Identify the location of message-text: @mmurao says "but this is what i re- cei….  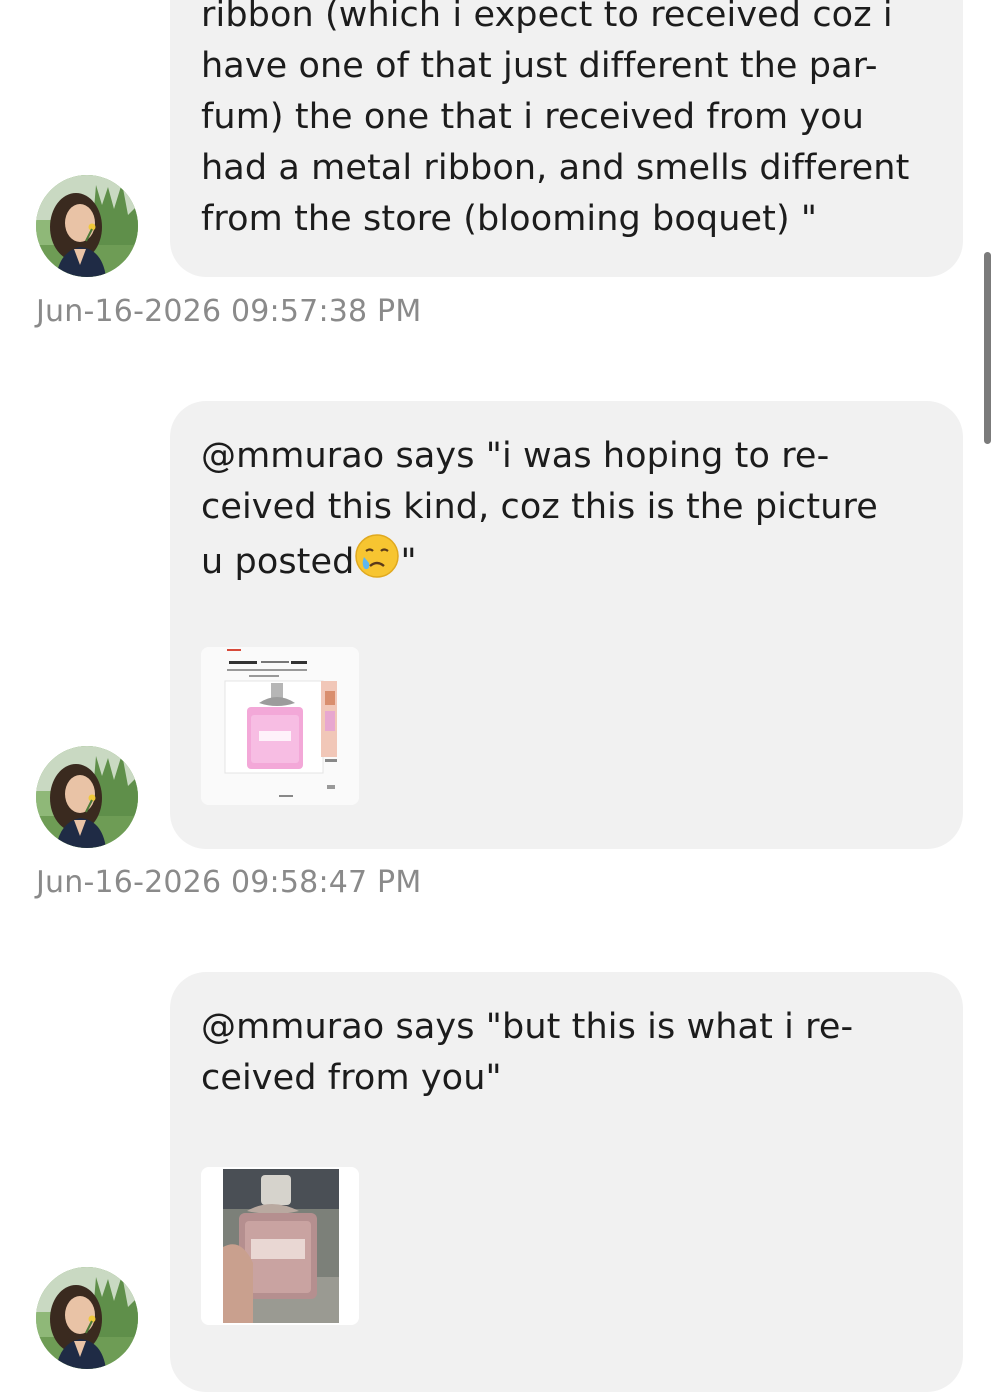
(571, 1053).